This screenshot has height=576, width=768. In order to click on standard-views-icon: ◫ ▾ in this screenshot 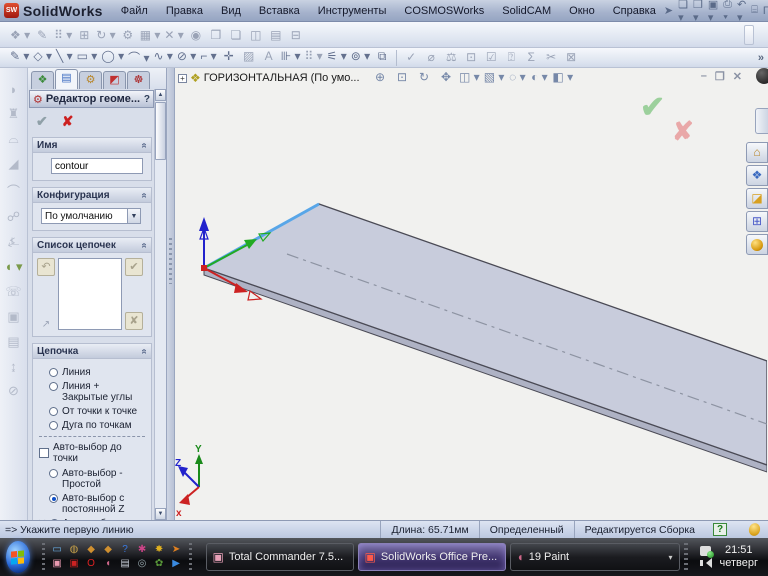, I will do `click(469, 77)`.